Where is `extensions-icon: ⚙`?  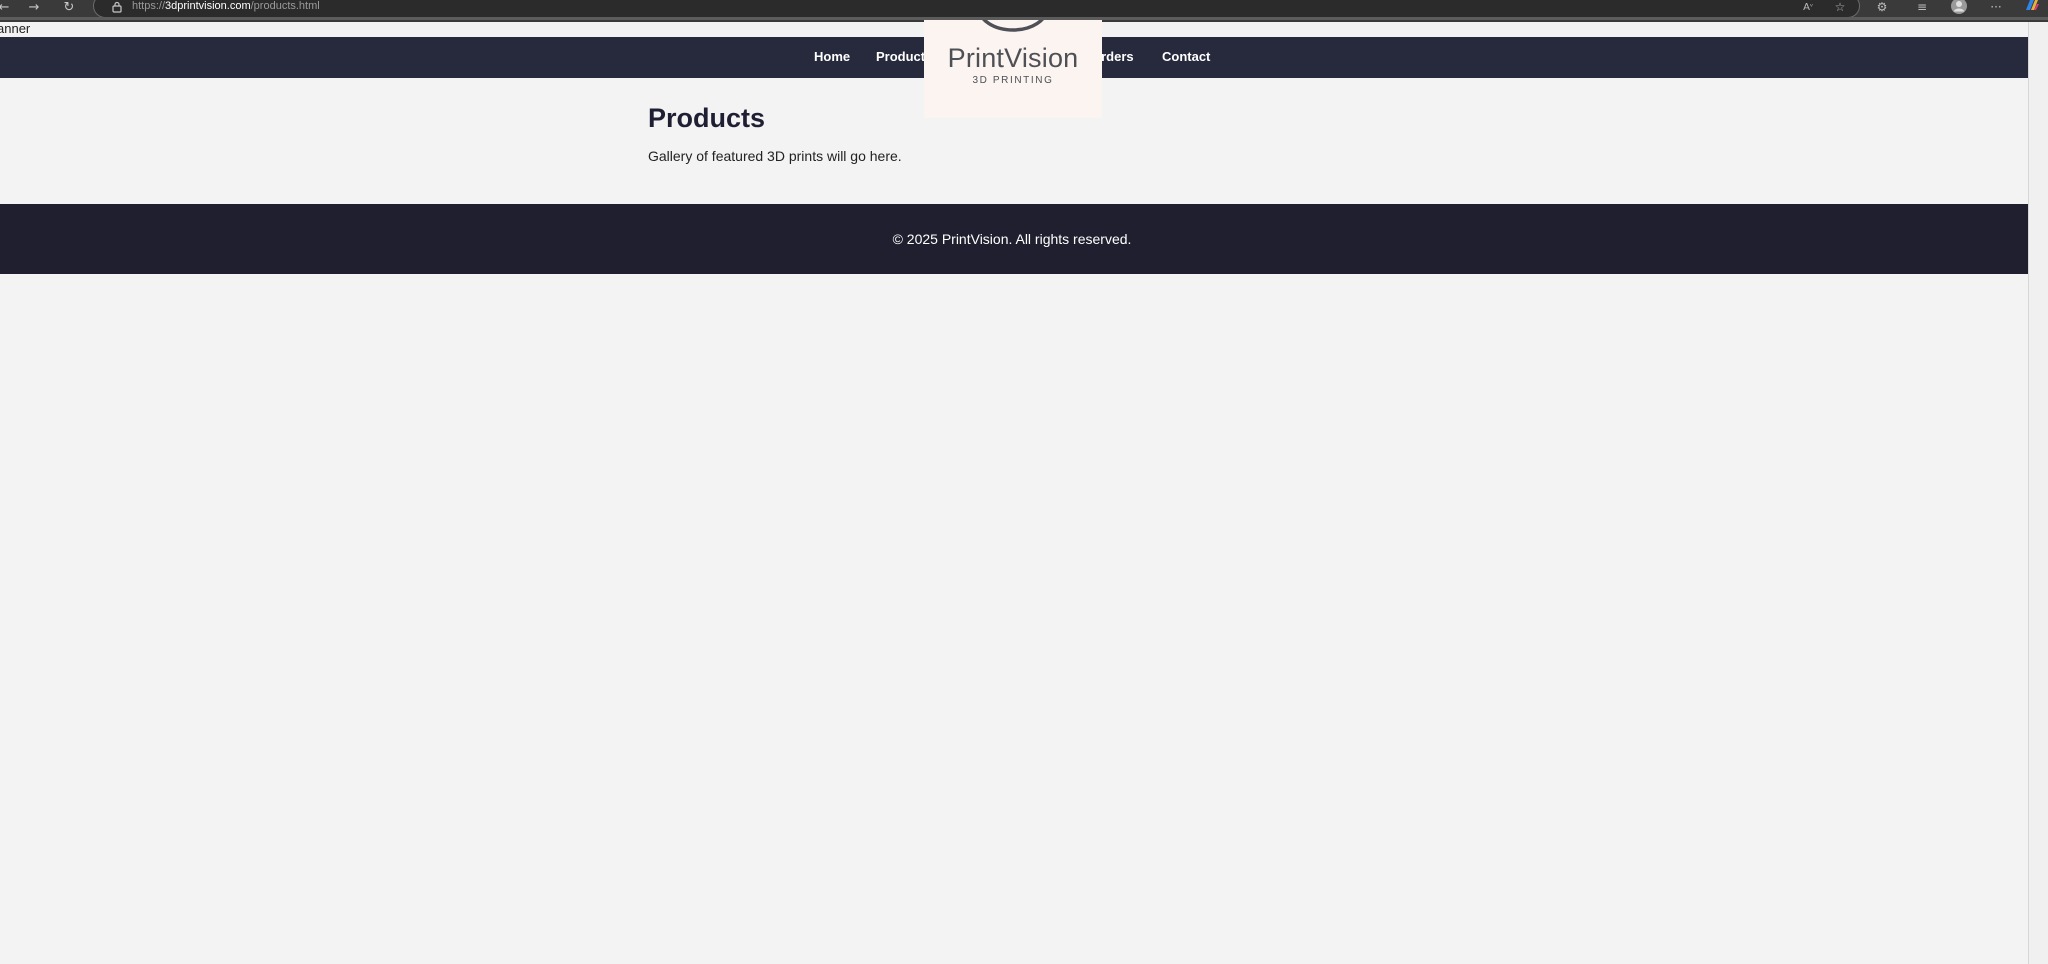 extensions-icon: ⚙ is located at coordinates (1882, 7).